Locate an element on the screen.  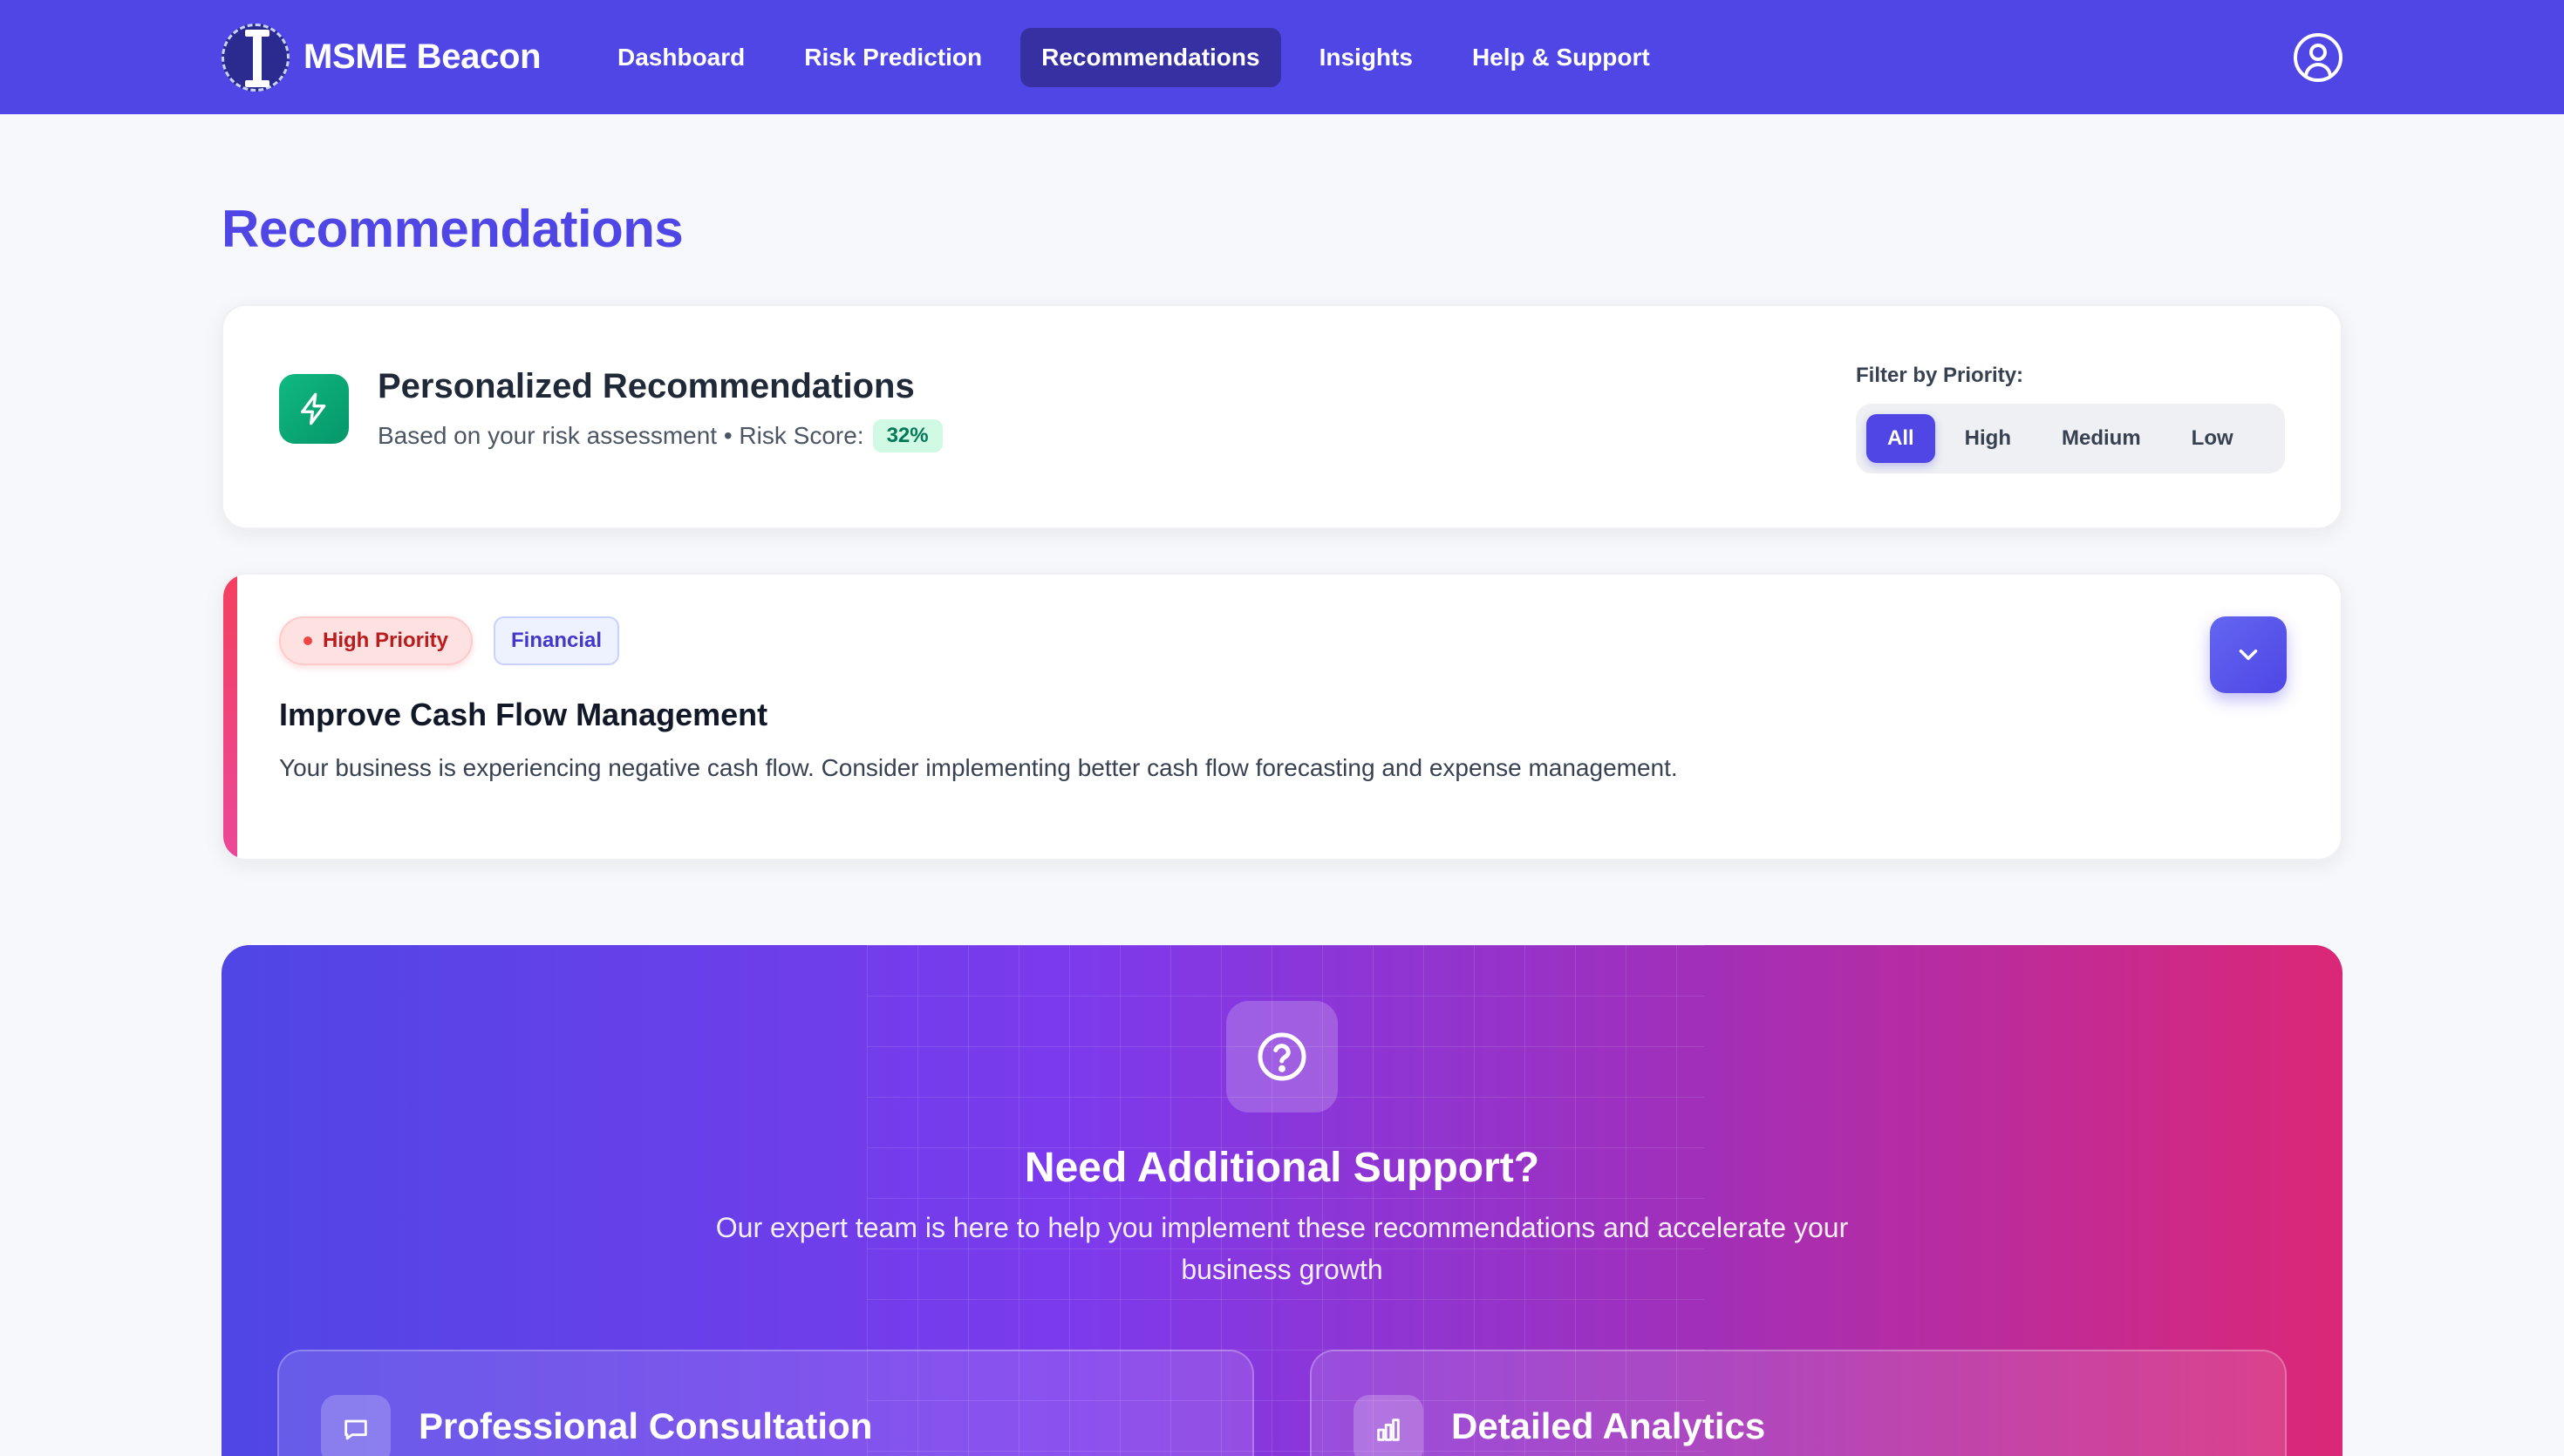
beacon-logo-icon is located at coordinates (256, 57).